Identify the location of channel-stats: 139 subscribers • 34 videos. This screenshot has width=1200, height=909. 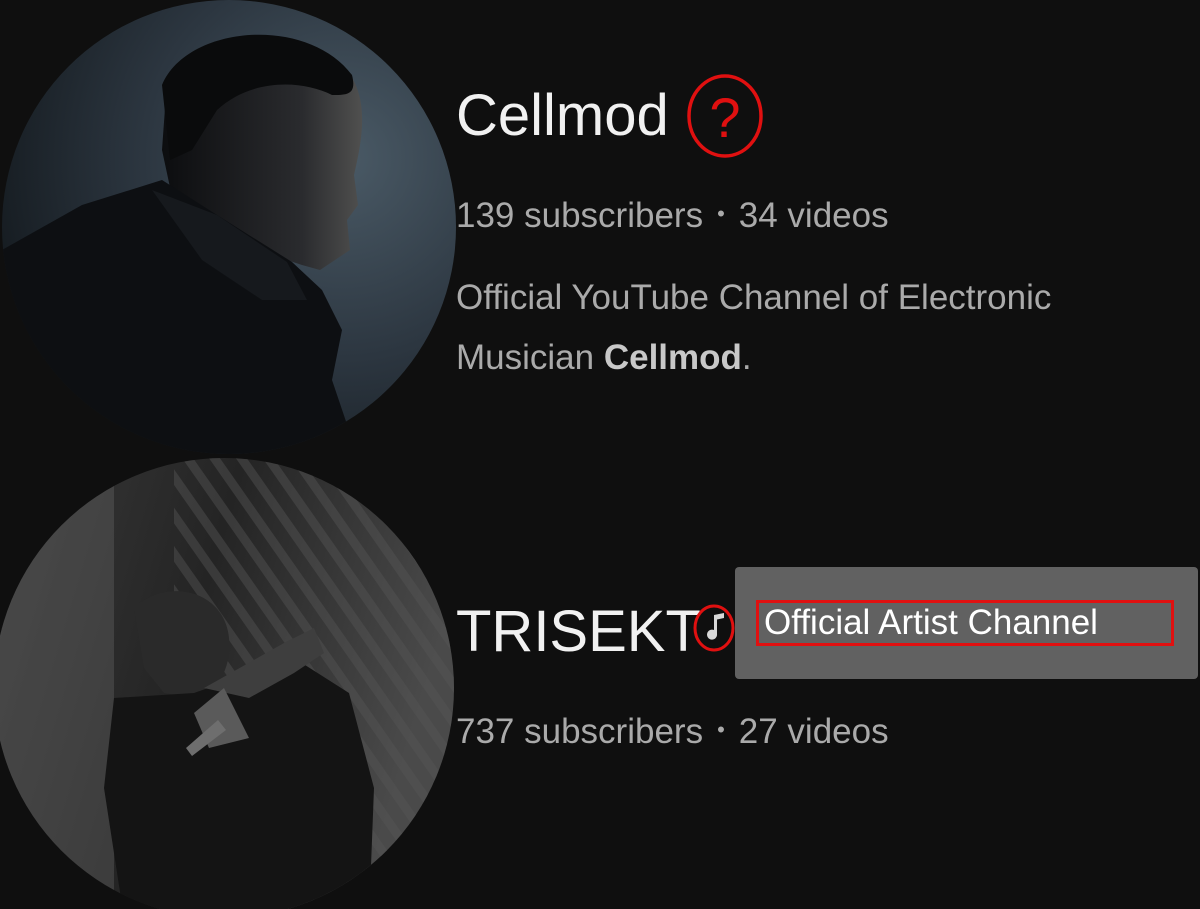
(672, 216).